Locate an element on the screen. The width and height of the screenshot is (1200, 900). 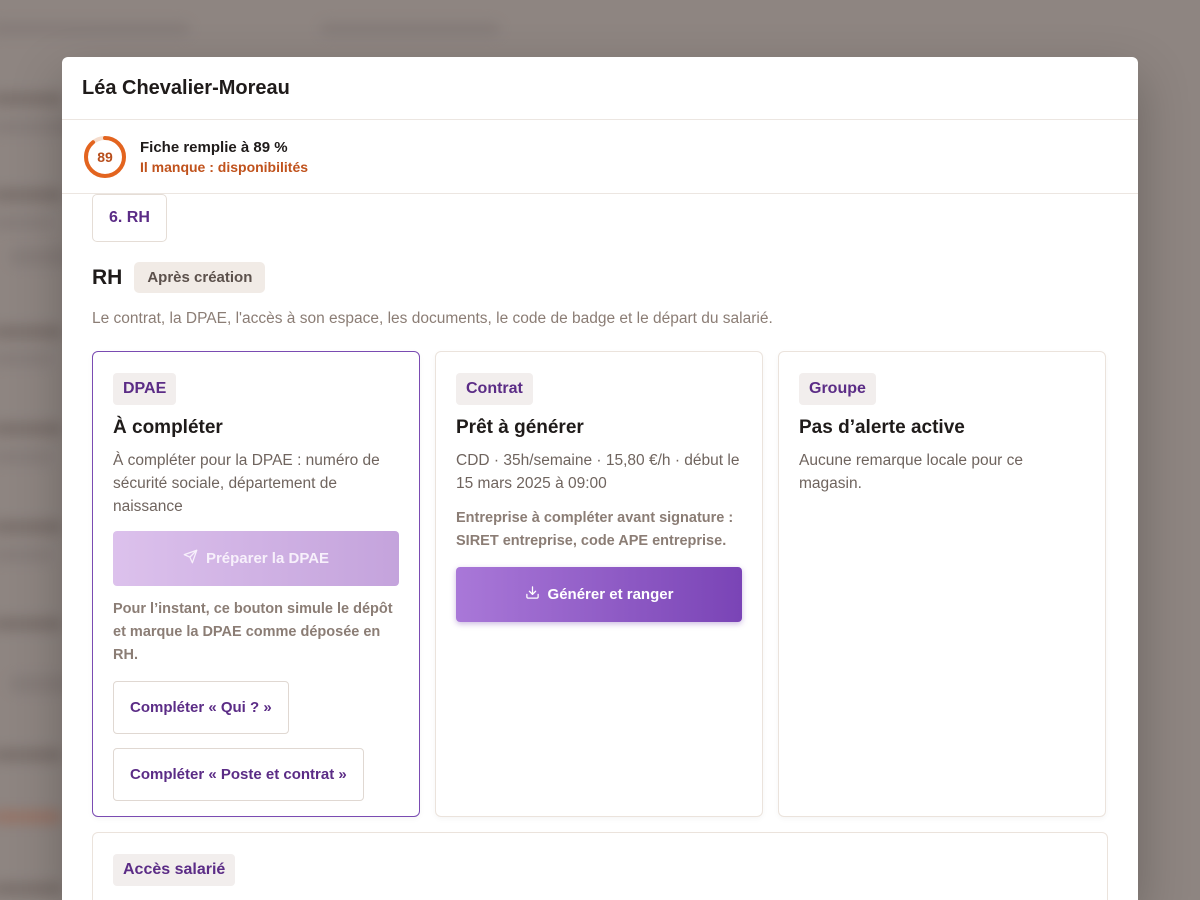
prepare-dpae-button: Préparer la DPAE is located at coordinates (256, 558).